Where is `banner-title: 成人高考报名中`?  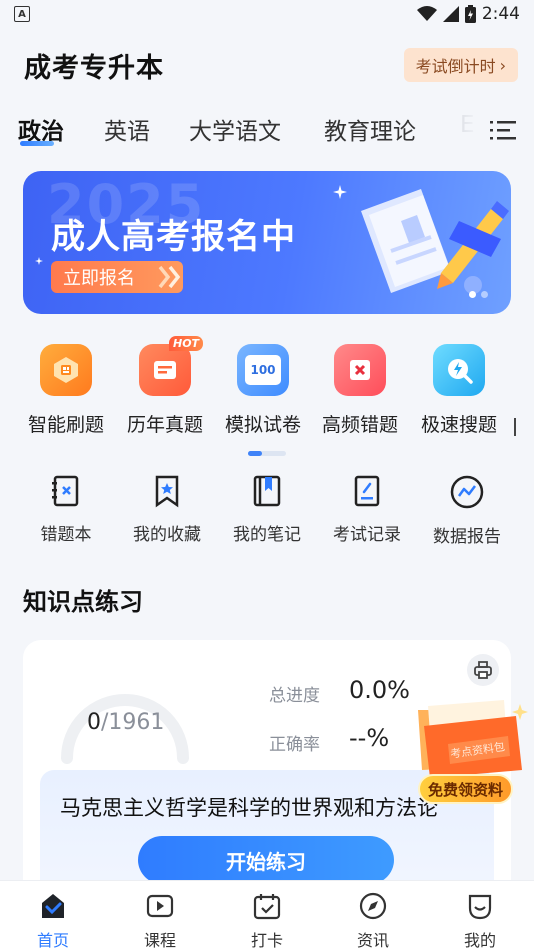
banner-title: 成人高考报名中 is located at coordinates (173, 237).